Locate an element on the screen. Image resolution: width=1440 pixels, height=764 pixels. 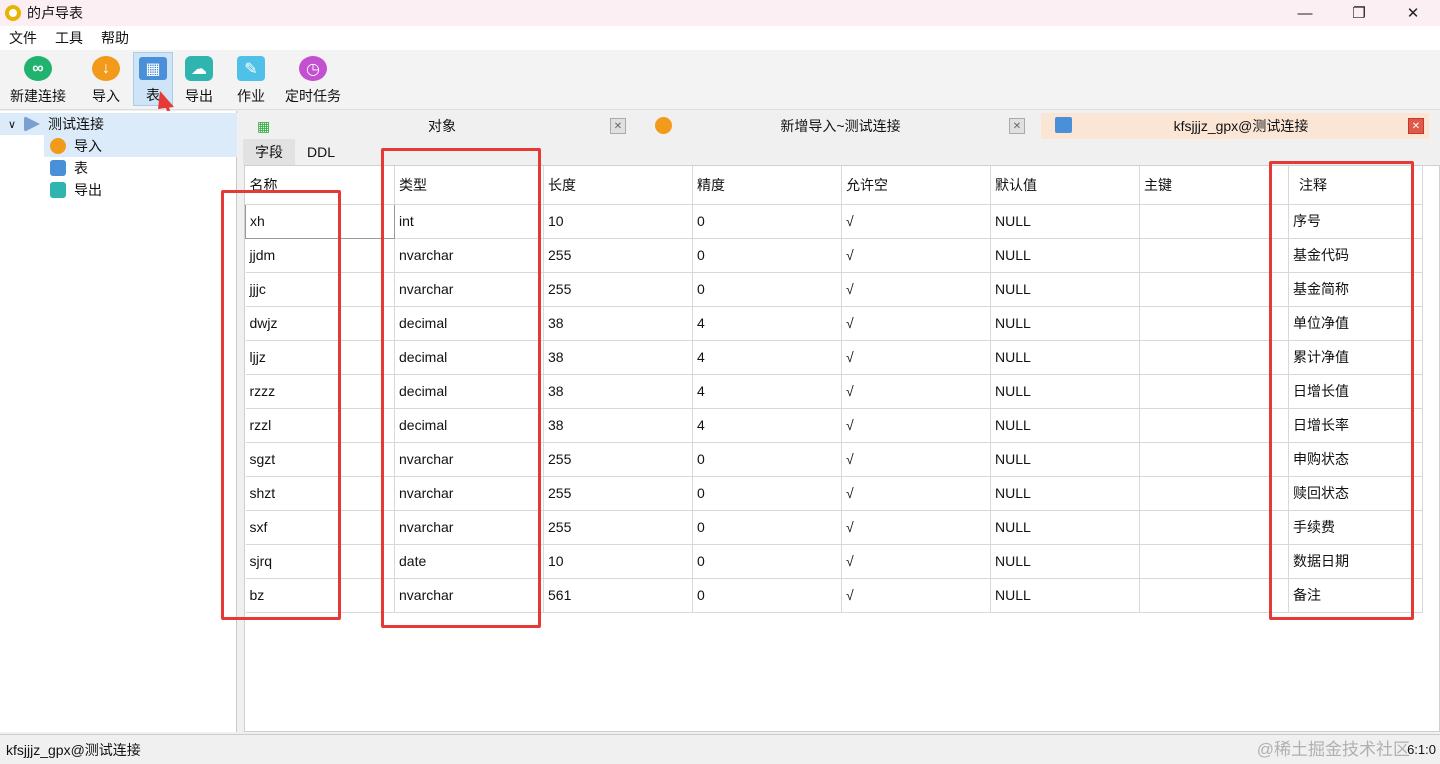
column-header: 默认值 is located at coordinates (1065, 185).